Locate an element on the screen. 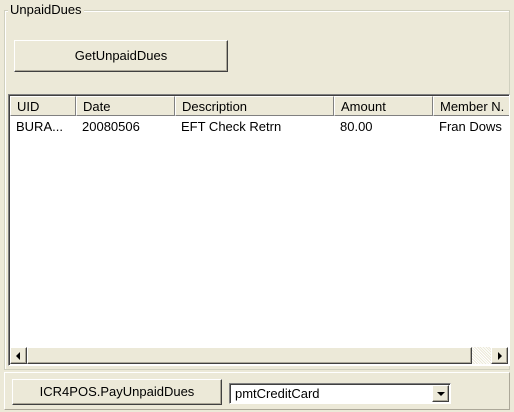 This screenshot has height=412, width=514. column-header-amount: Amount is located at coordinates (383, 106).